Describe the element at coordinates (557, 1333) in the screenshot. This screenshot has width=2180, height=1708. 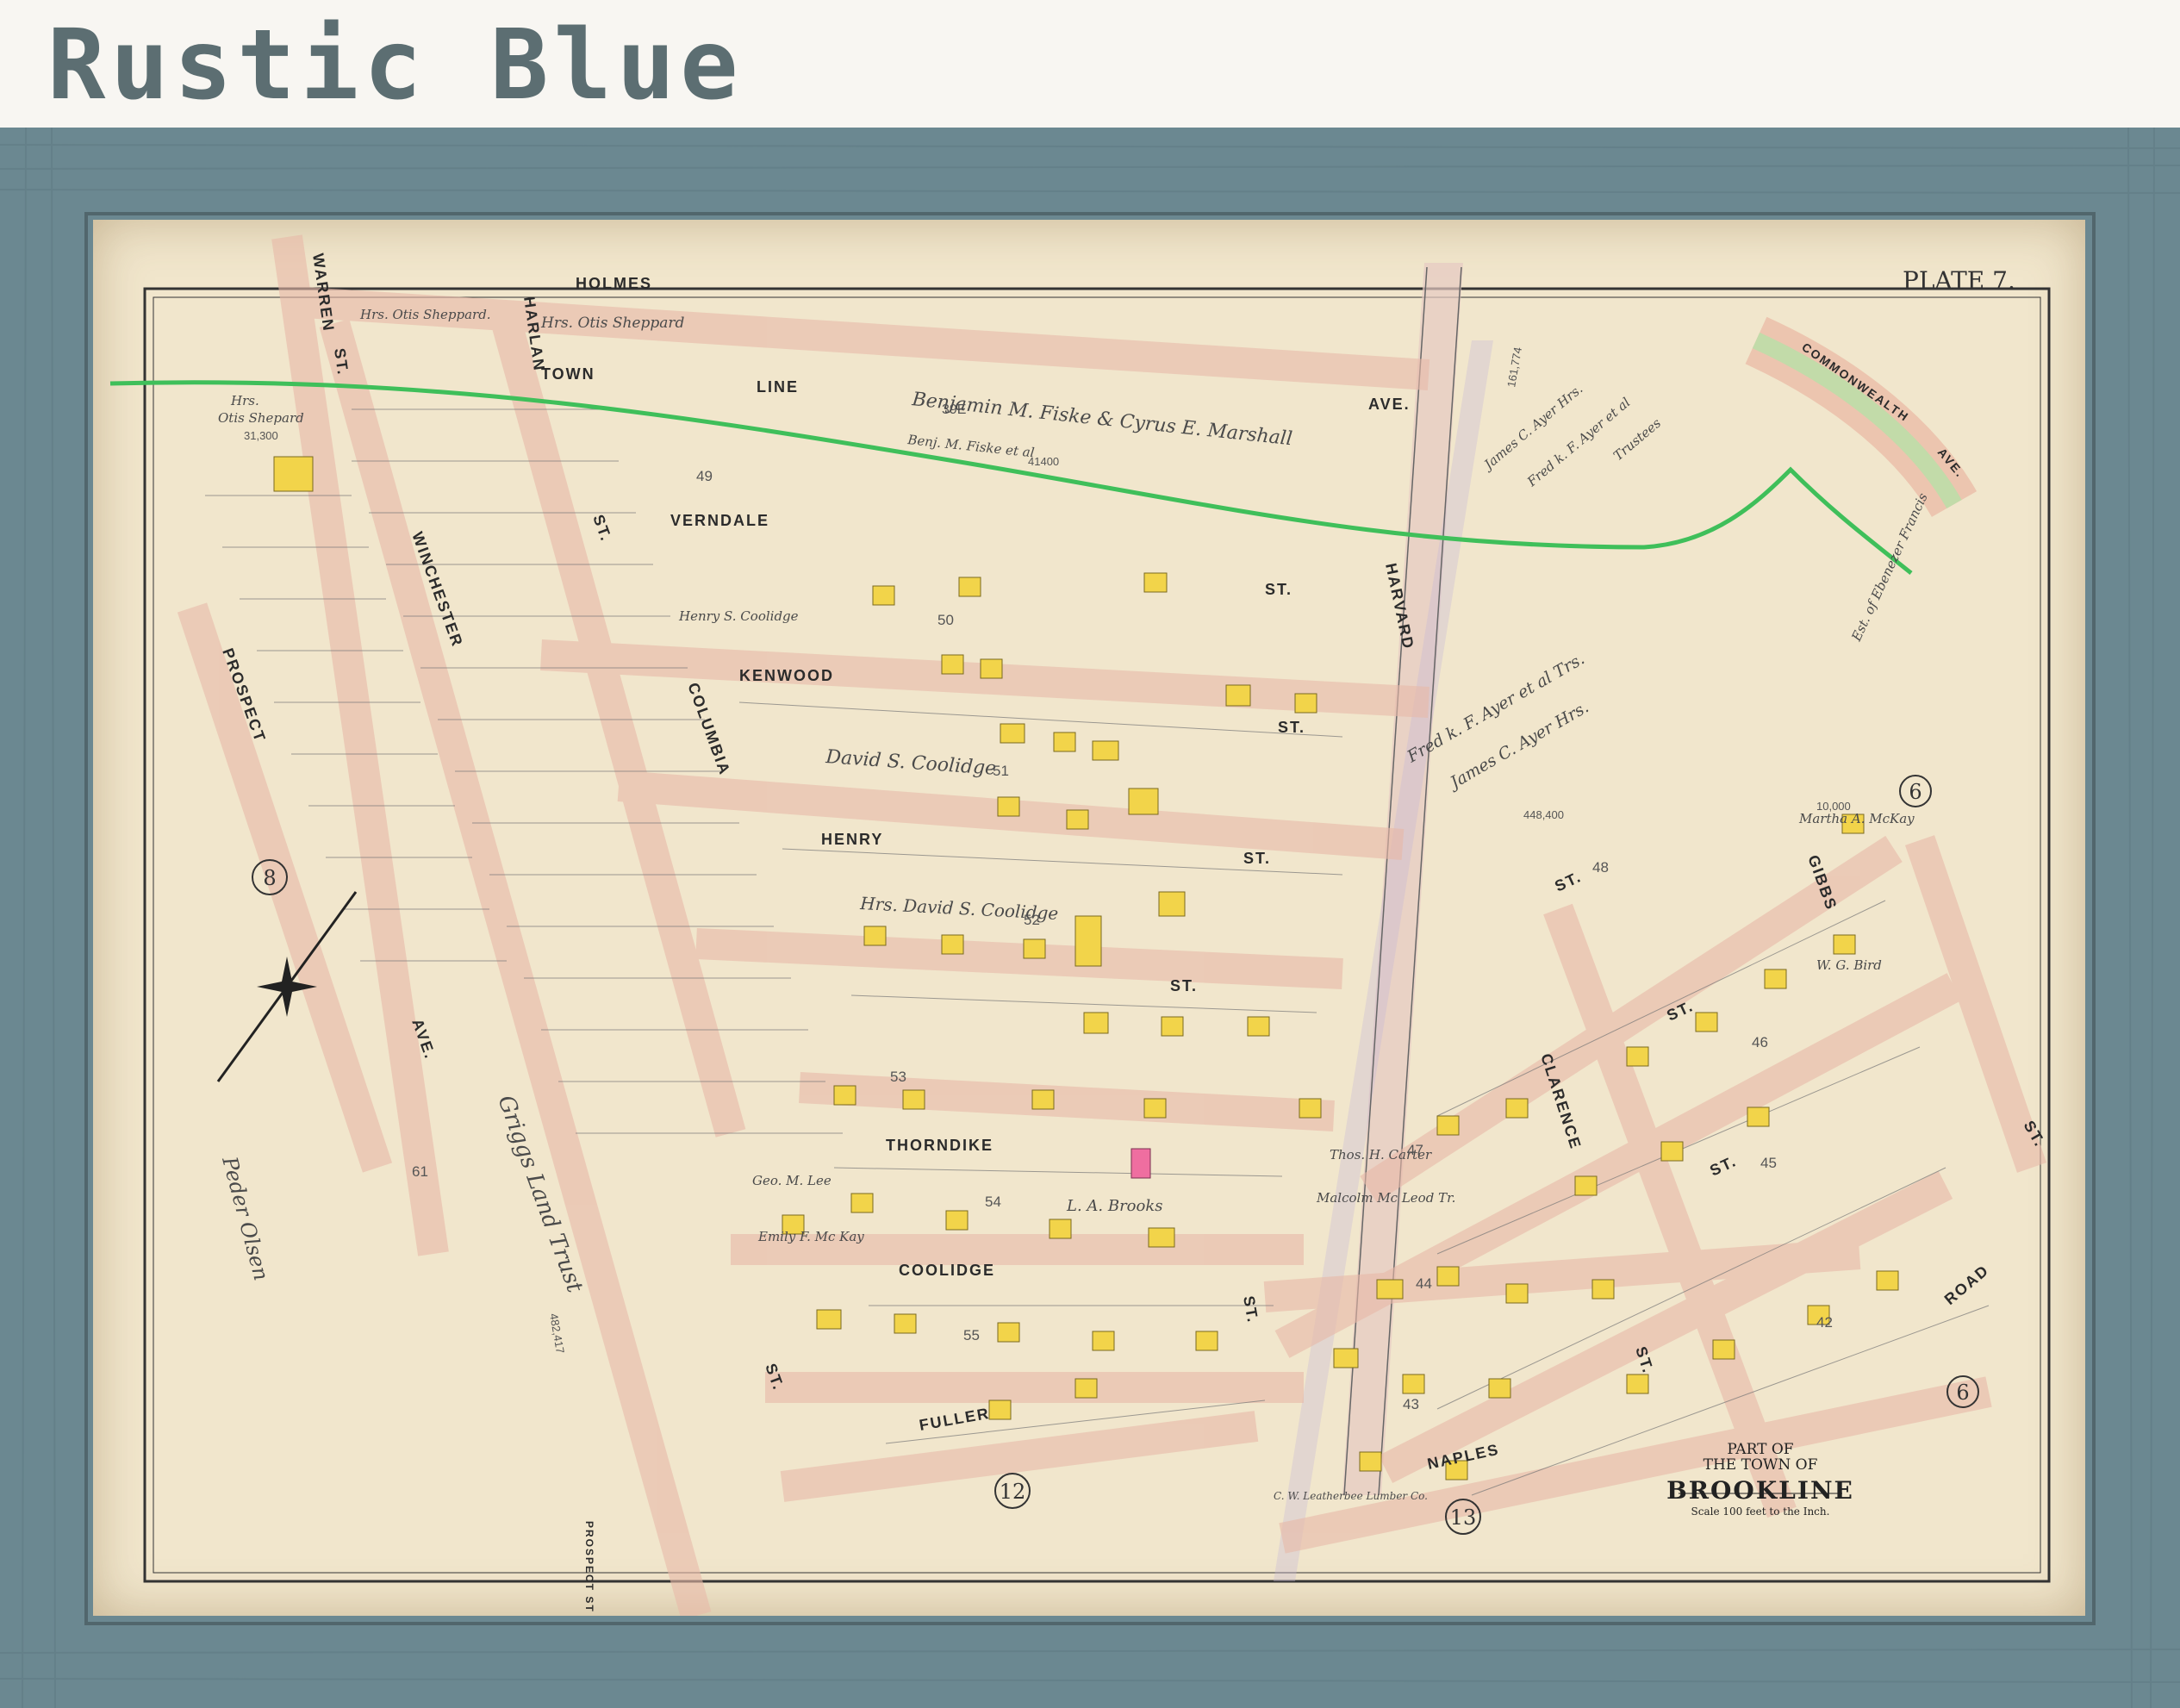
I see `area-482417: 482,417` at that location.